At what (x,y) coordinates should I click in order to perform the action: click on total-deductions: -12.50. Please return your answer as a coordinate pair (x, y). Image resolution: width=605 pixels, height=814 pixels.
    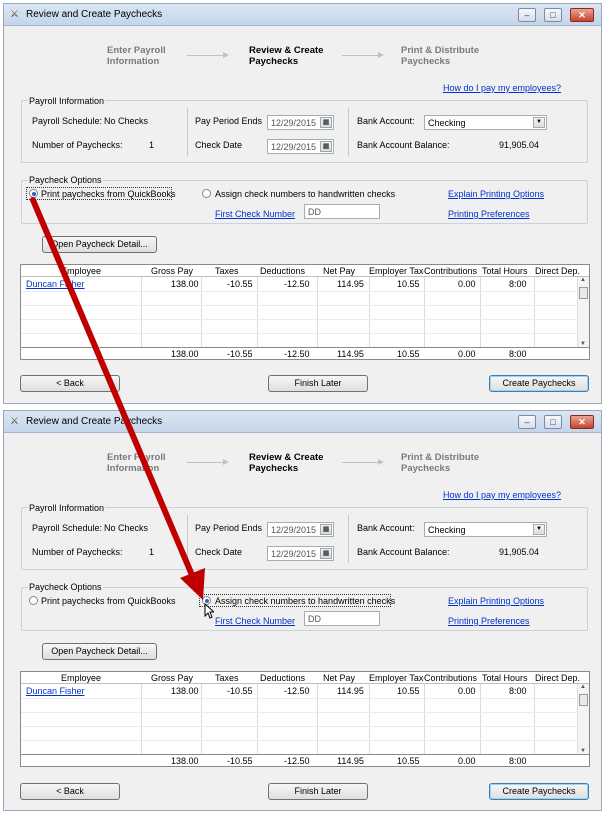
    Looking at the image, I should click on (297, 354).